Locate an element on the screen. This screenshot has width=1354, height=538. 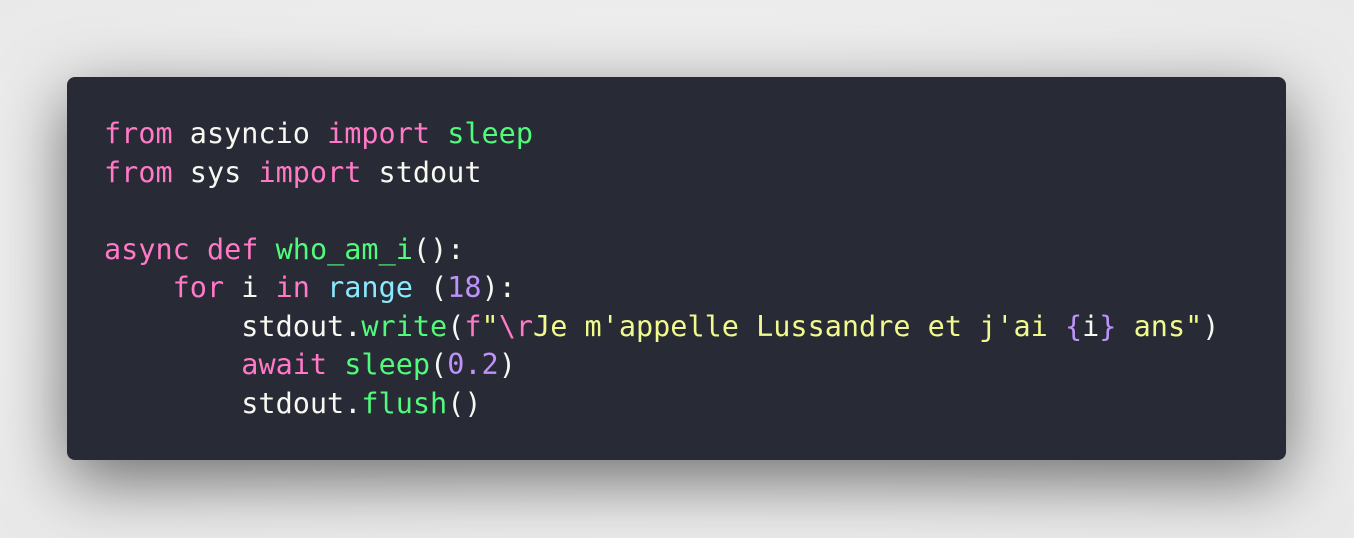
code-line: stdout.flush() is located at coordinates (661, 404).